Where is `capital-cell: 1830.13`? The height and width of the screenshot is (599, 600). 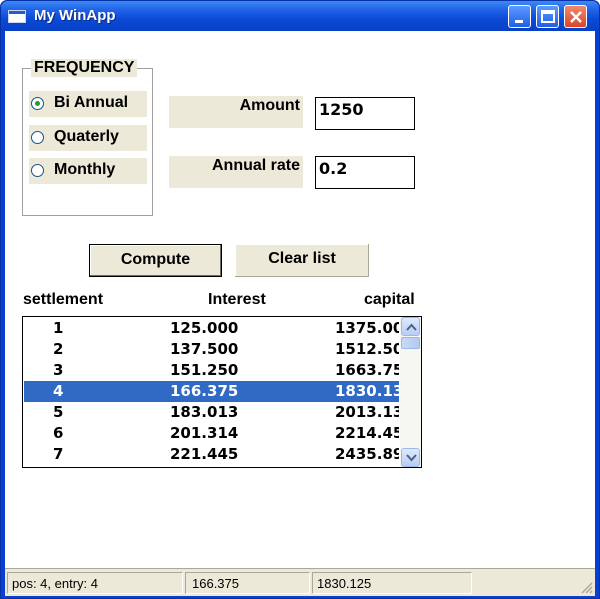 capital-cell: 1830.13 is located at coordinates (367, 391).